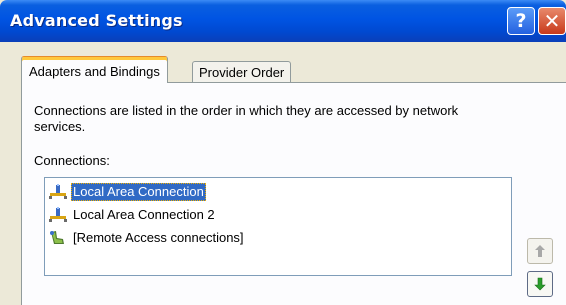 The image size is (566, 305). I want to click on remote-access-icon, so click(57, 237).